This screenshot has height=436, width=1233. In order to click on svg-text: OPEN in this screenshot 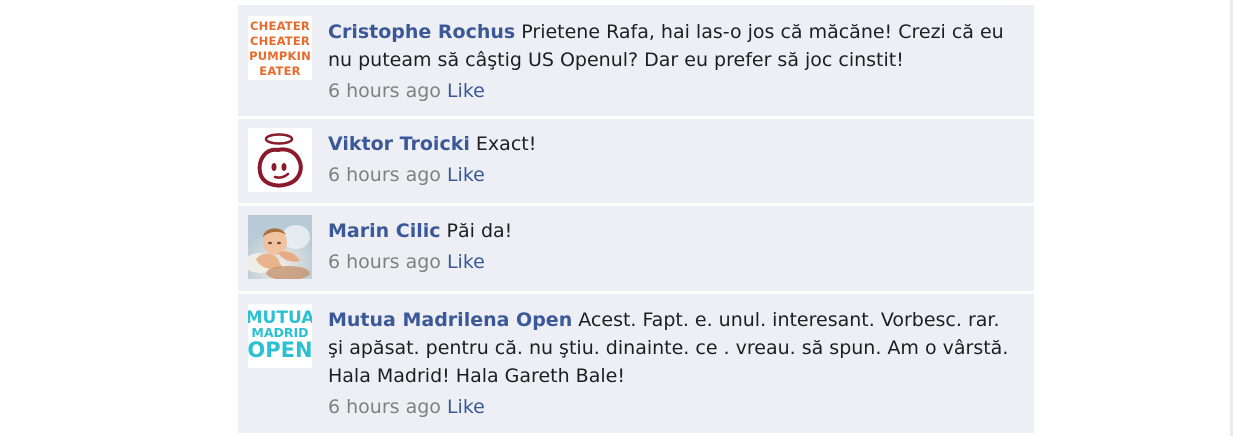, I will do `click(280, 350)`.